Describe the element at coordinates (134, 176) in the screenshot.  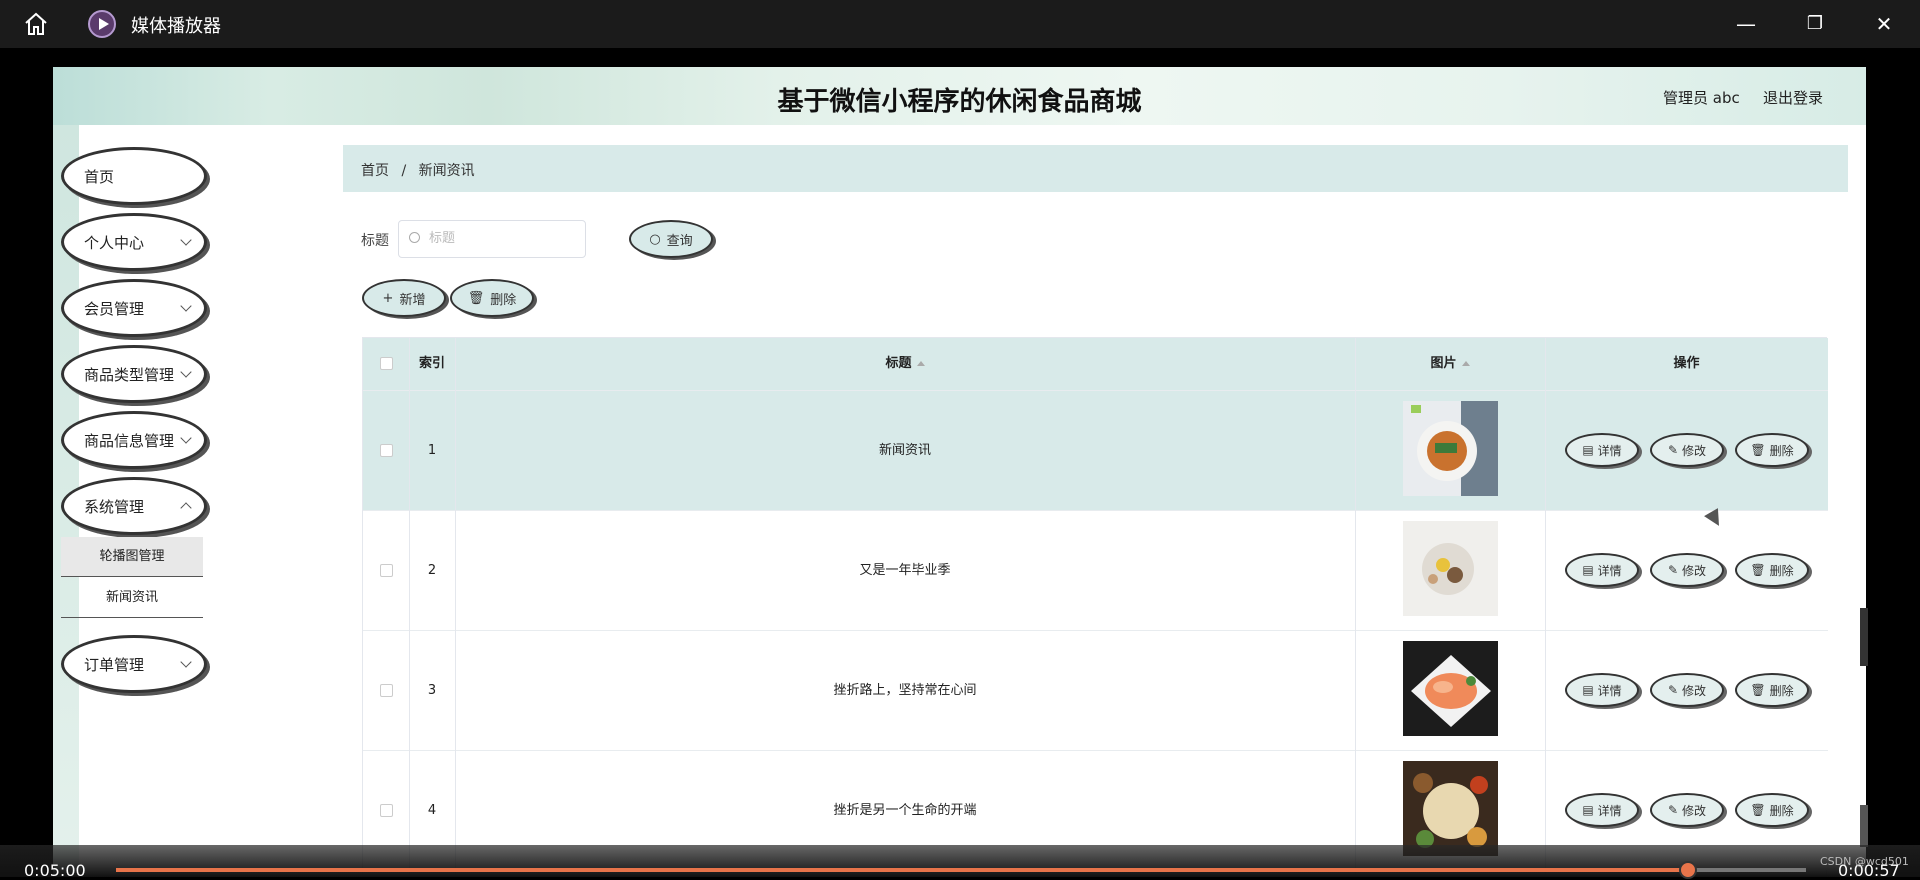
I see `sidebar-item-home: 首页` at that location.